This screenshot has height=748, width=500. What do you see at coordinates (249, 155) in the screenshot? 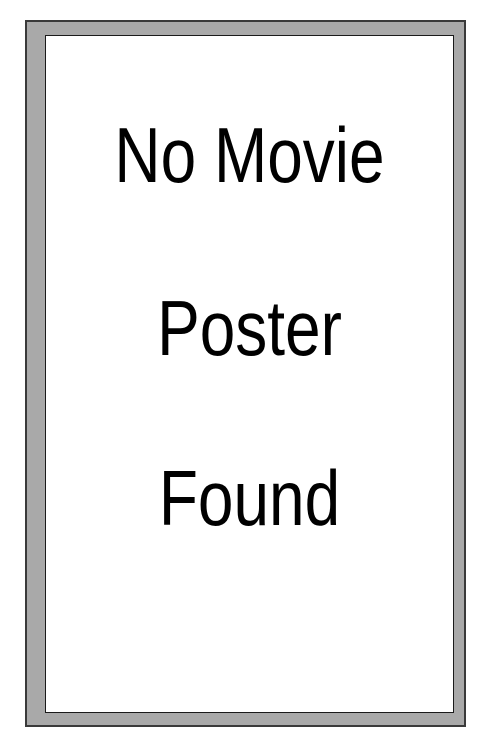
I see `placeholder-text-line-1: No Movie` at bounding box center [249, 155].